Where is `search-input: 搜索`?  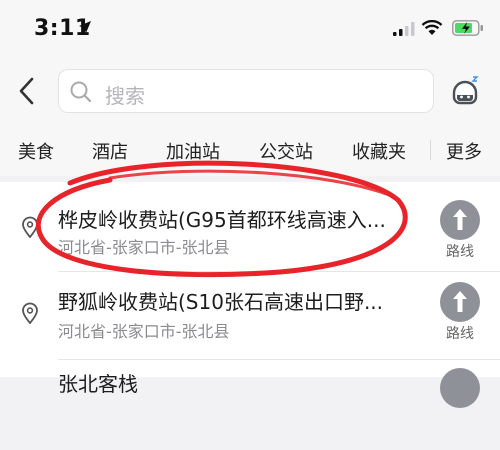 search-input: 搜索 is located at coordinates (246, 91).